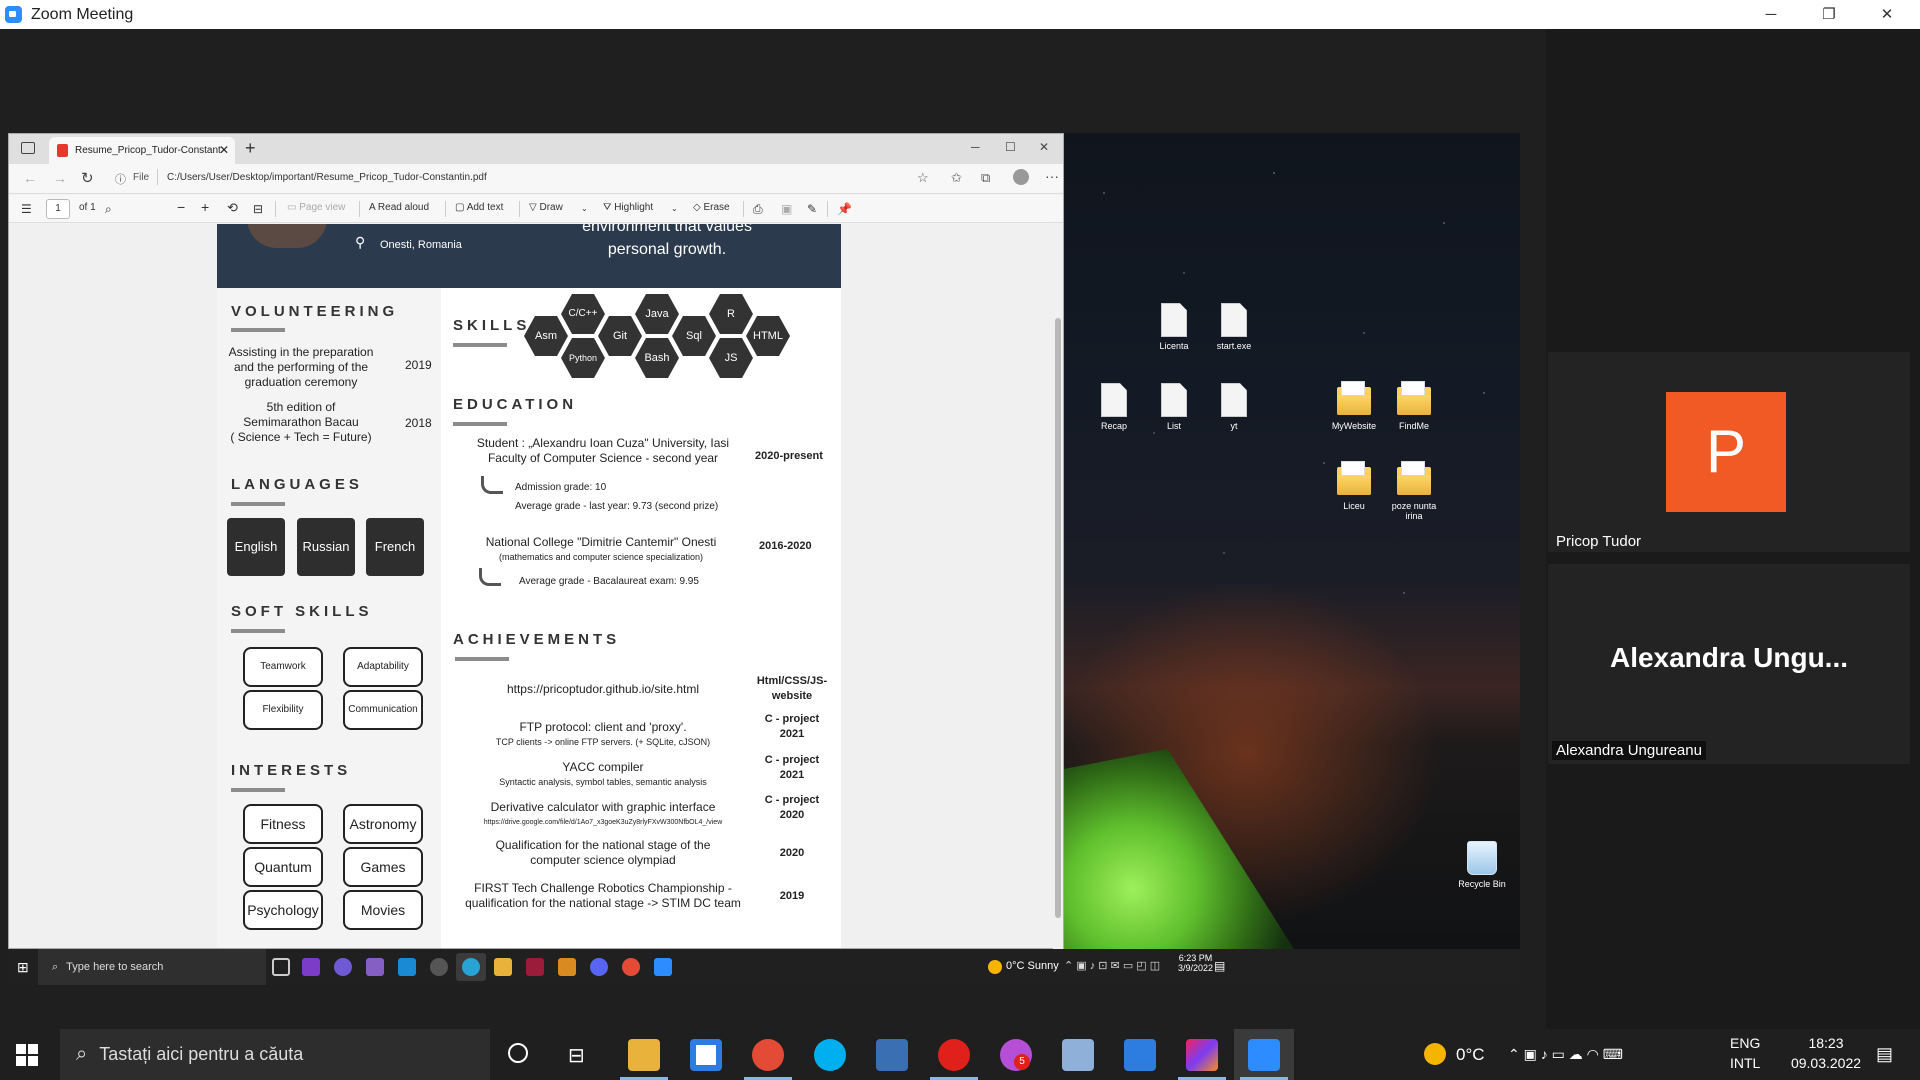 Image resolution: width=1920 pixels, height=1080 pixels. I want to click on remote-vscode-icon, so click(407, 967).